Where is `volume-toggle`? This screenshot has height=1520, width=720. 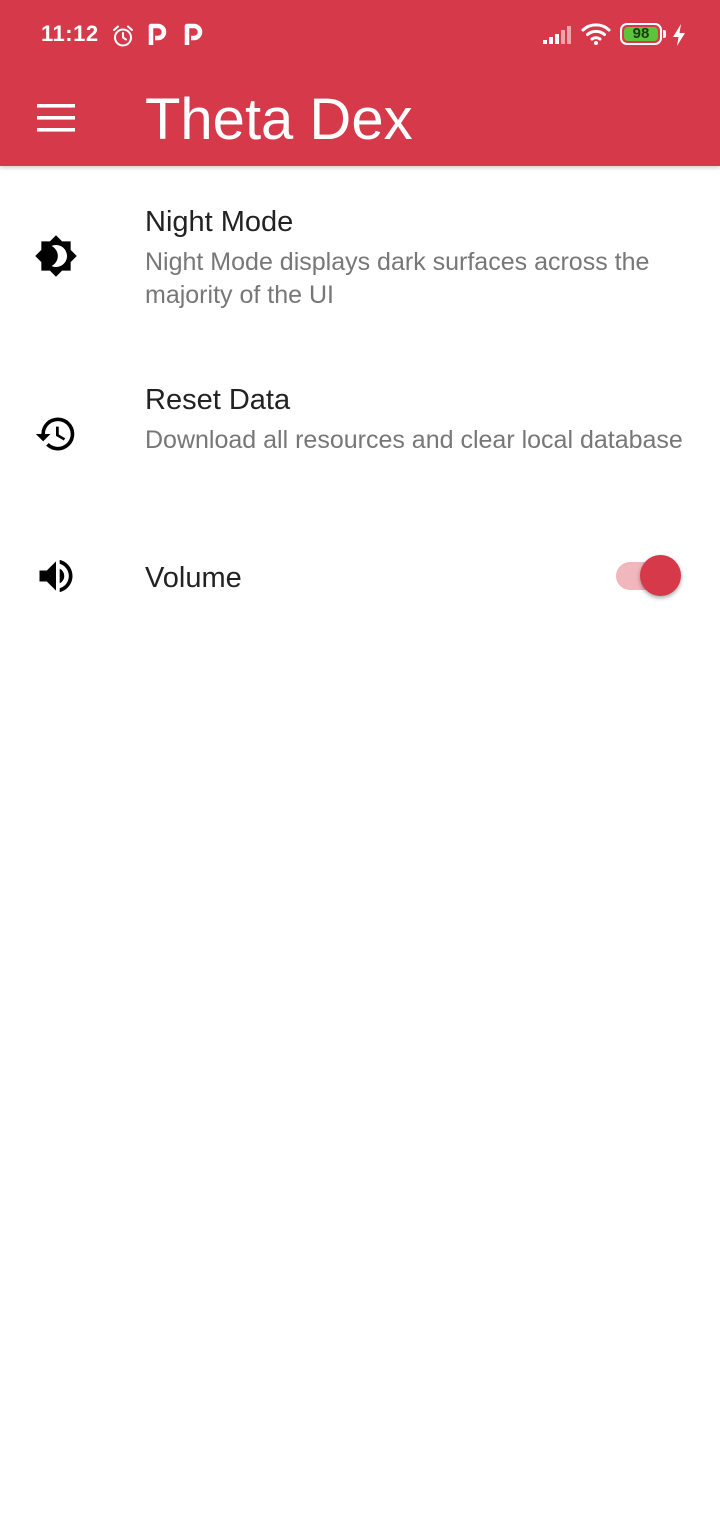 volume-toggle is located at coordinates (648, 576).